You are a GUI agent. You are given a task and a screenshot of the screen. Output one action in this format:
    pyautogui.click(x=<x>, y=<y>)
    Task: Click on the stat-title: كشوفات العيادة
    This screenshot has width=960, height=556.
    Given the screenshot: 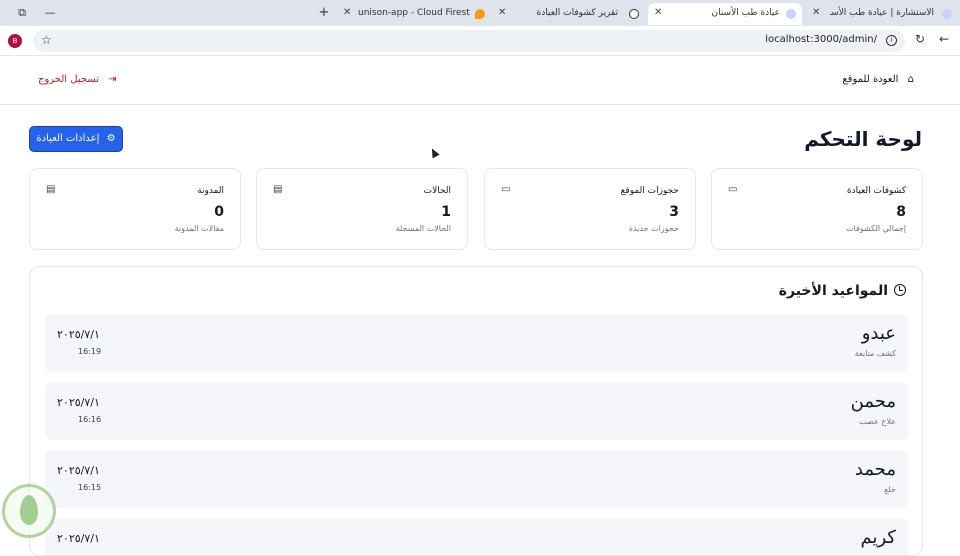 What is the action you would take?
    pyautogui.click(x=876, y=191)
    